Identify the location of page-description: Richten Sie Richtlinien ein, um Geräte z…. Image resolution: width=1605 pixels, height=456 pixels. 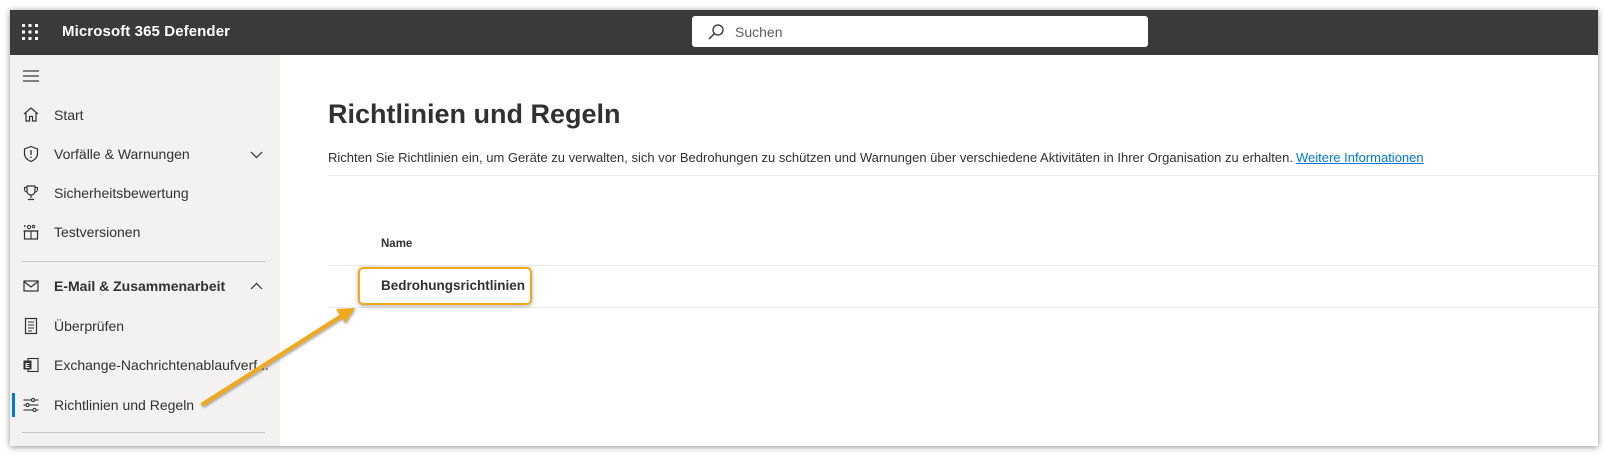
(876, 157).